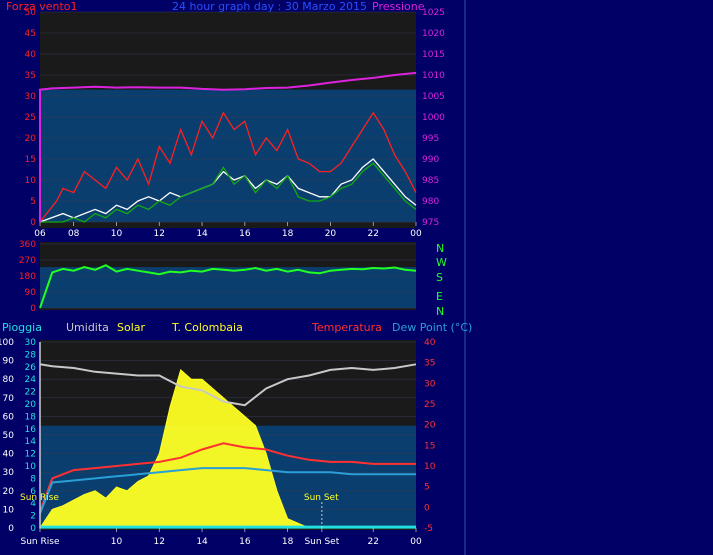 The width and height of the screenshot is (713, 555). I want to click on wind-x-tick: 18, so click(288, 234).